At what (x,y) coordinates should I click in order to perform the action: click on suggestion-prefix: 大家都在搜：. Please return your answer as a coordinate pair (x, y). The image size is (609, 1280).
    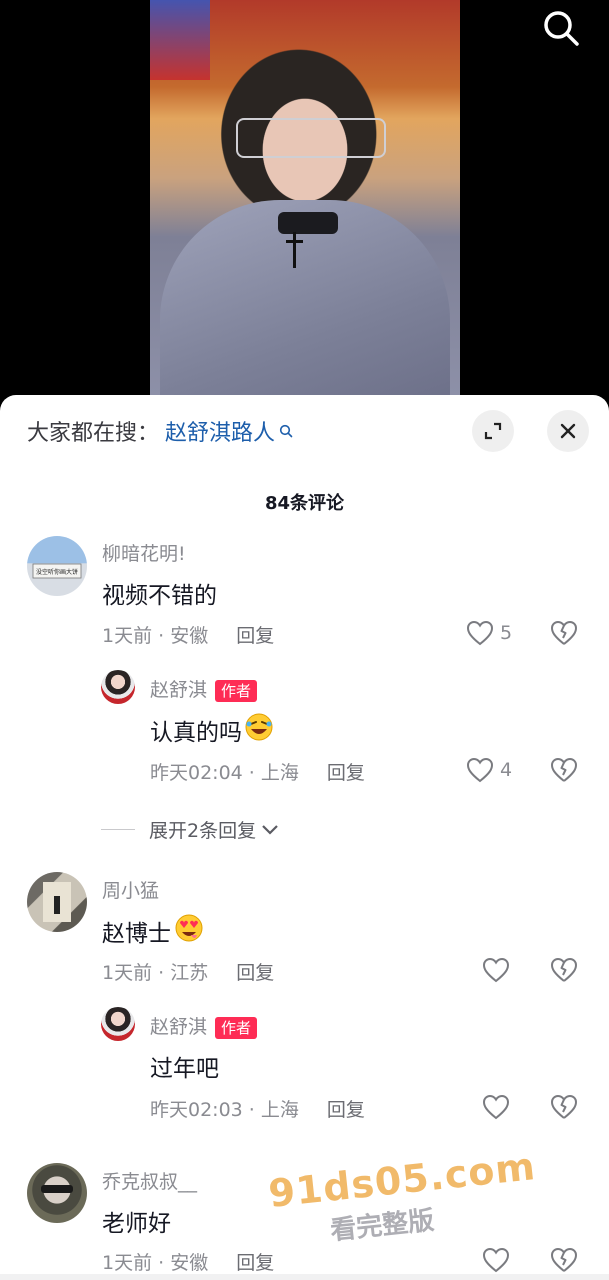
    Looking at the image, I should click on (93, 433).